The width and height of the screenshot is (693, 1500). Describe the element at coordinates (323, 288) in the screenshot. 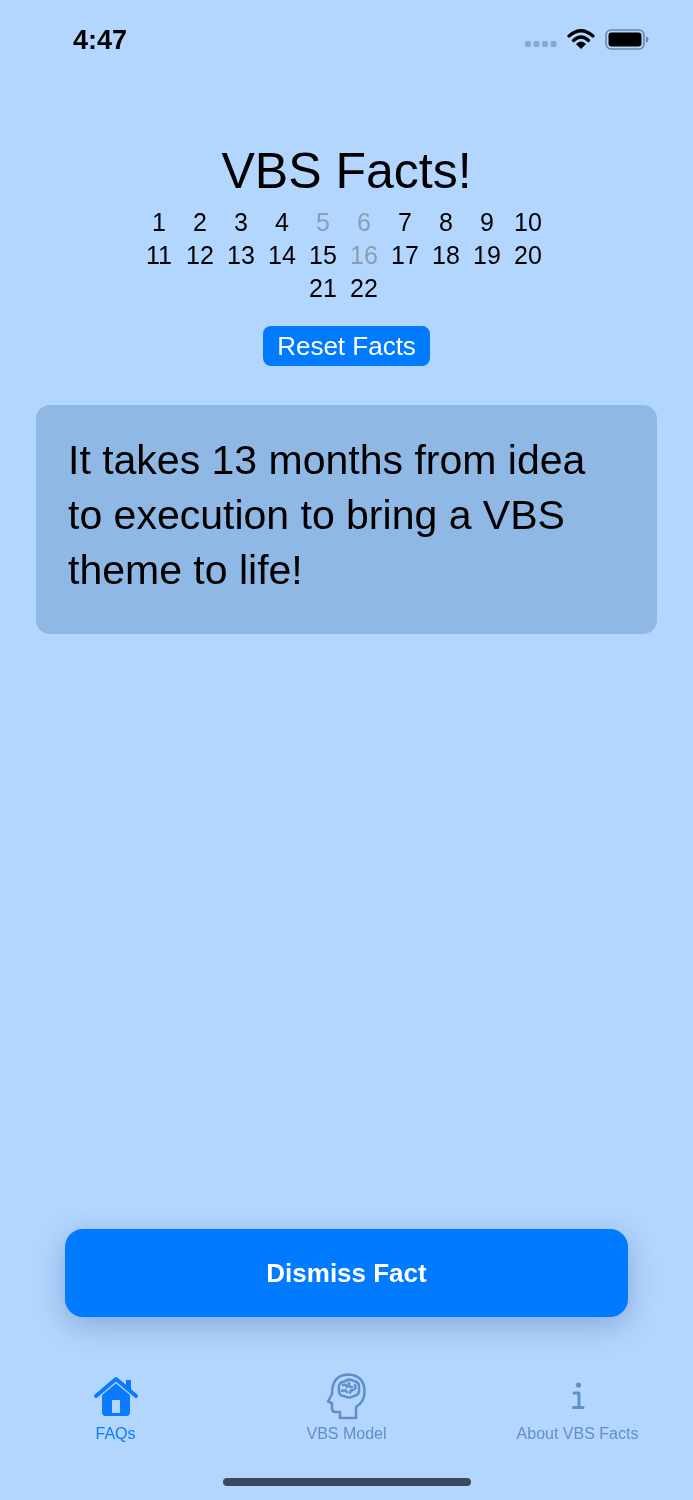

I see `fact-number: 21` at that location.